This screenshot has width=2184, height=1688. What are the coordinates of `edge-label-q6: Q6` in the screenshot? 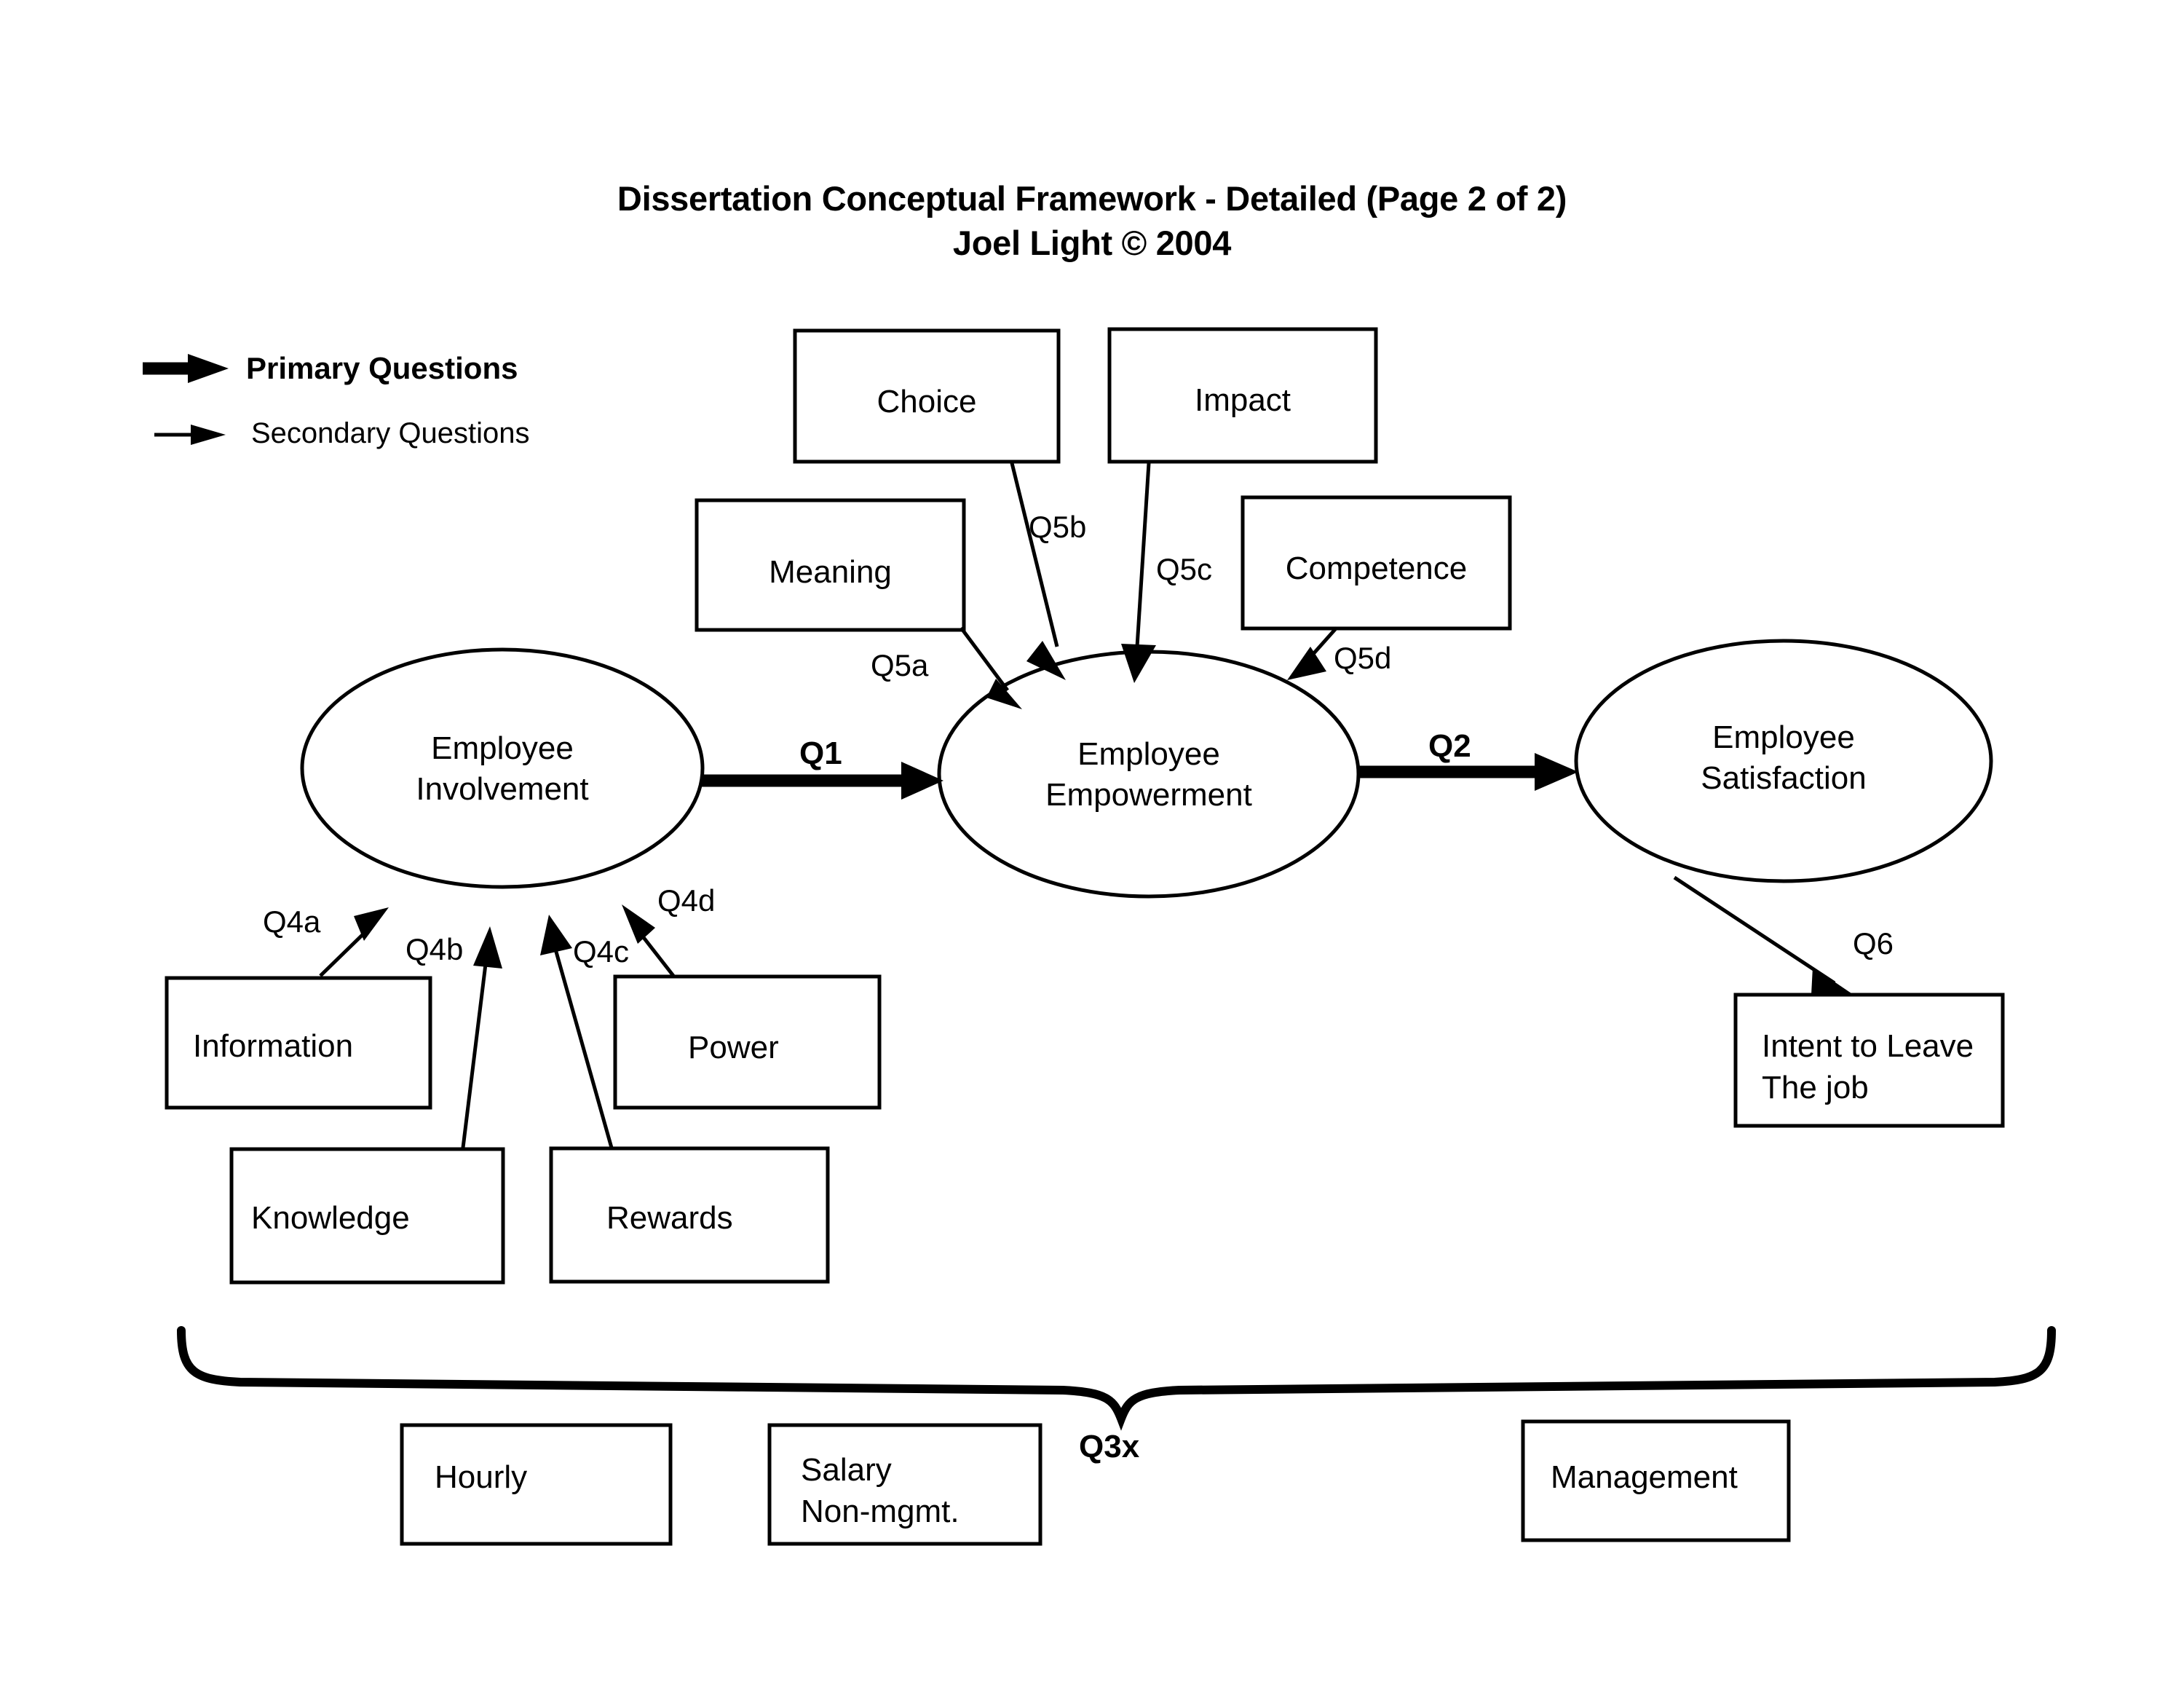 It's located at (1873, 943).